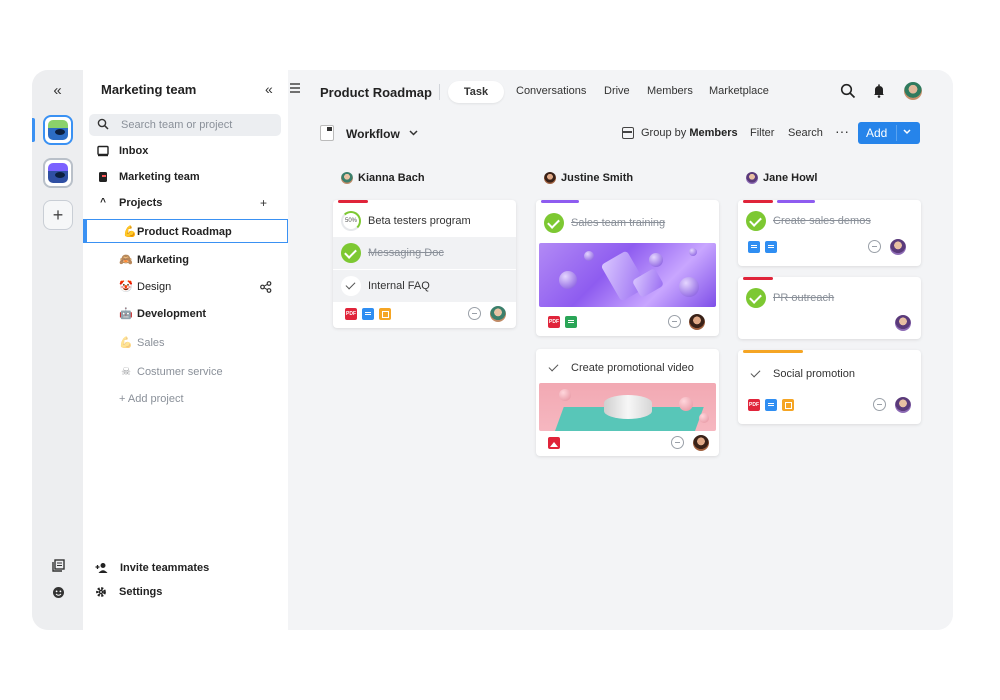 This screenshot has width=1000, height=700. What do you see at coordinates (58, 130) in the screenshot?
I see `workspace-avatar-marketing` at bounding box center [58, 130].